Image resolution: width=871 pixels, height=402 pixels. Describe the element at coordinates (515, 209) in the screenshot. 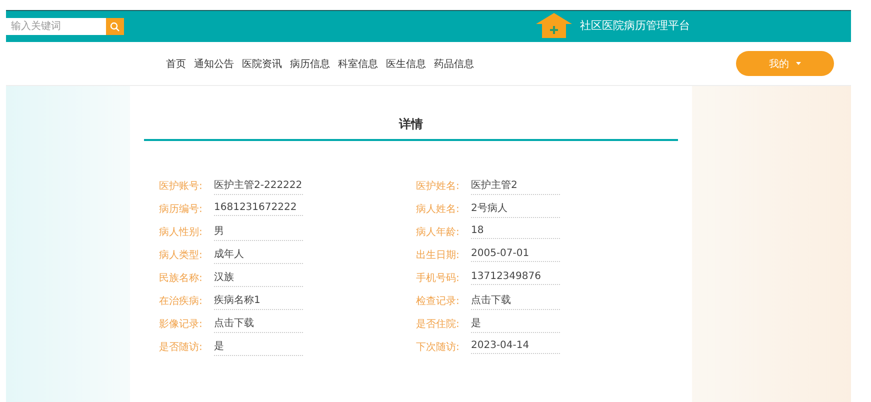

I see `field-value: 2号病人` at that location.